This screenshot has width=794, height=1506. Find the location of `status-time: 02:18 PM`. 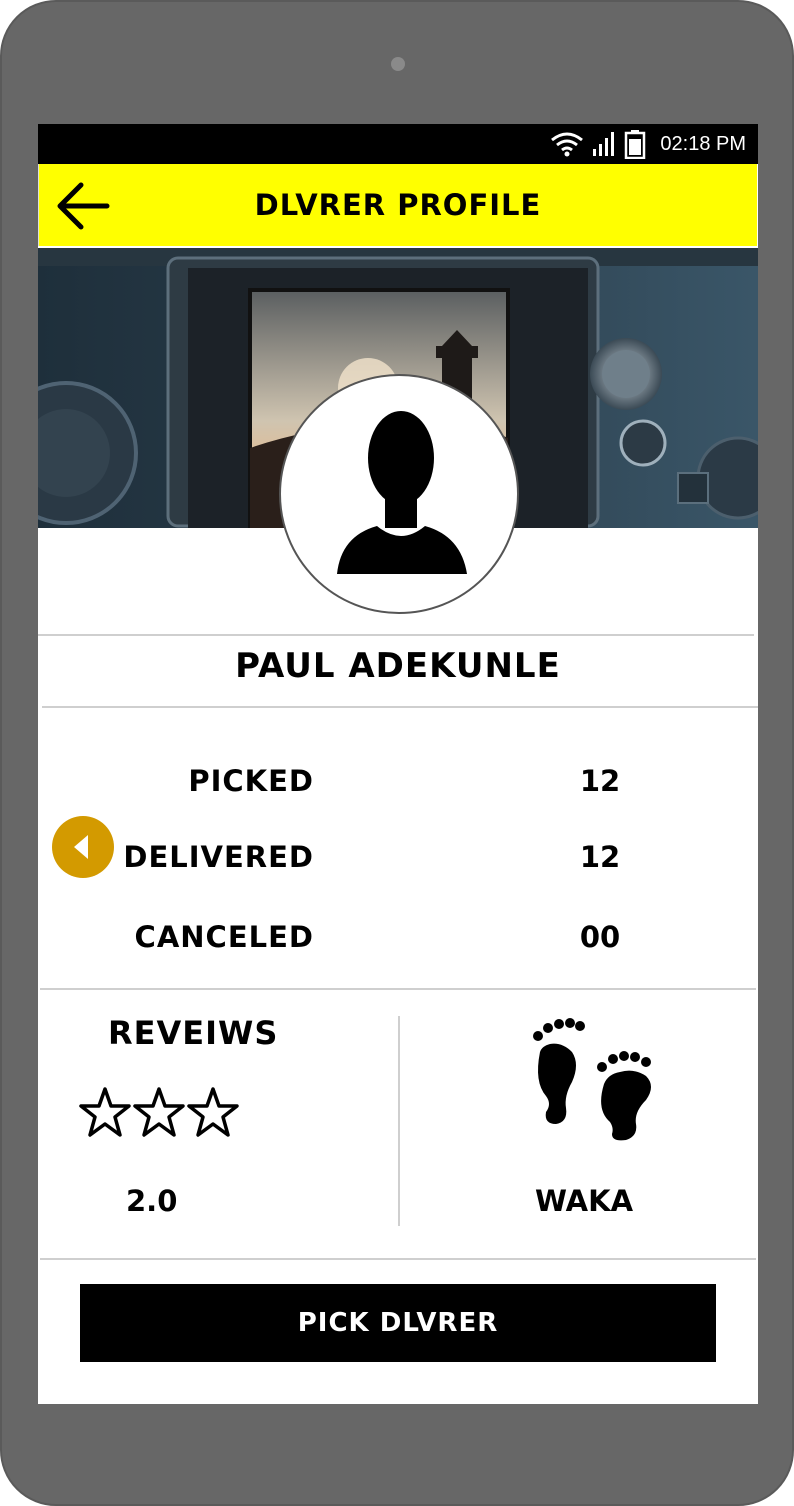

status-time: 02:18 PM is located at coordinates (703, 143).